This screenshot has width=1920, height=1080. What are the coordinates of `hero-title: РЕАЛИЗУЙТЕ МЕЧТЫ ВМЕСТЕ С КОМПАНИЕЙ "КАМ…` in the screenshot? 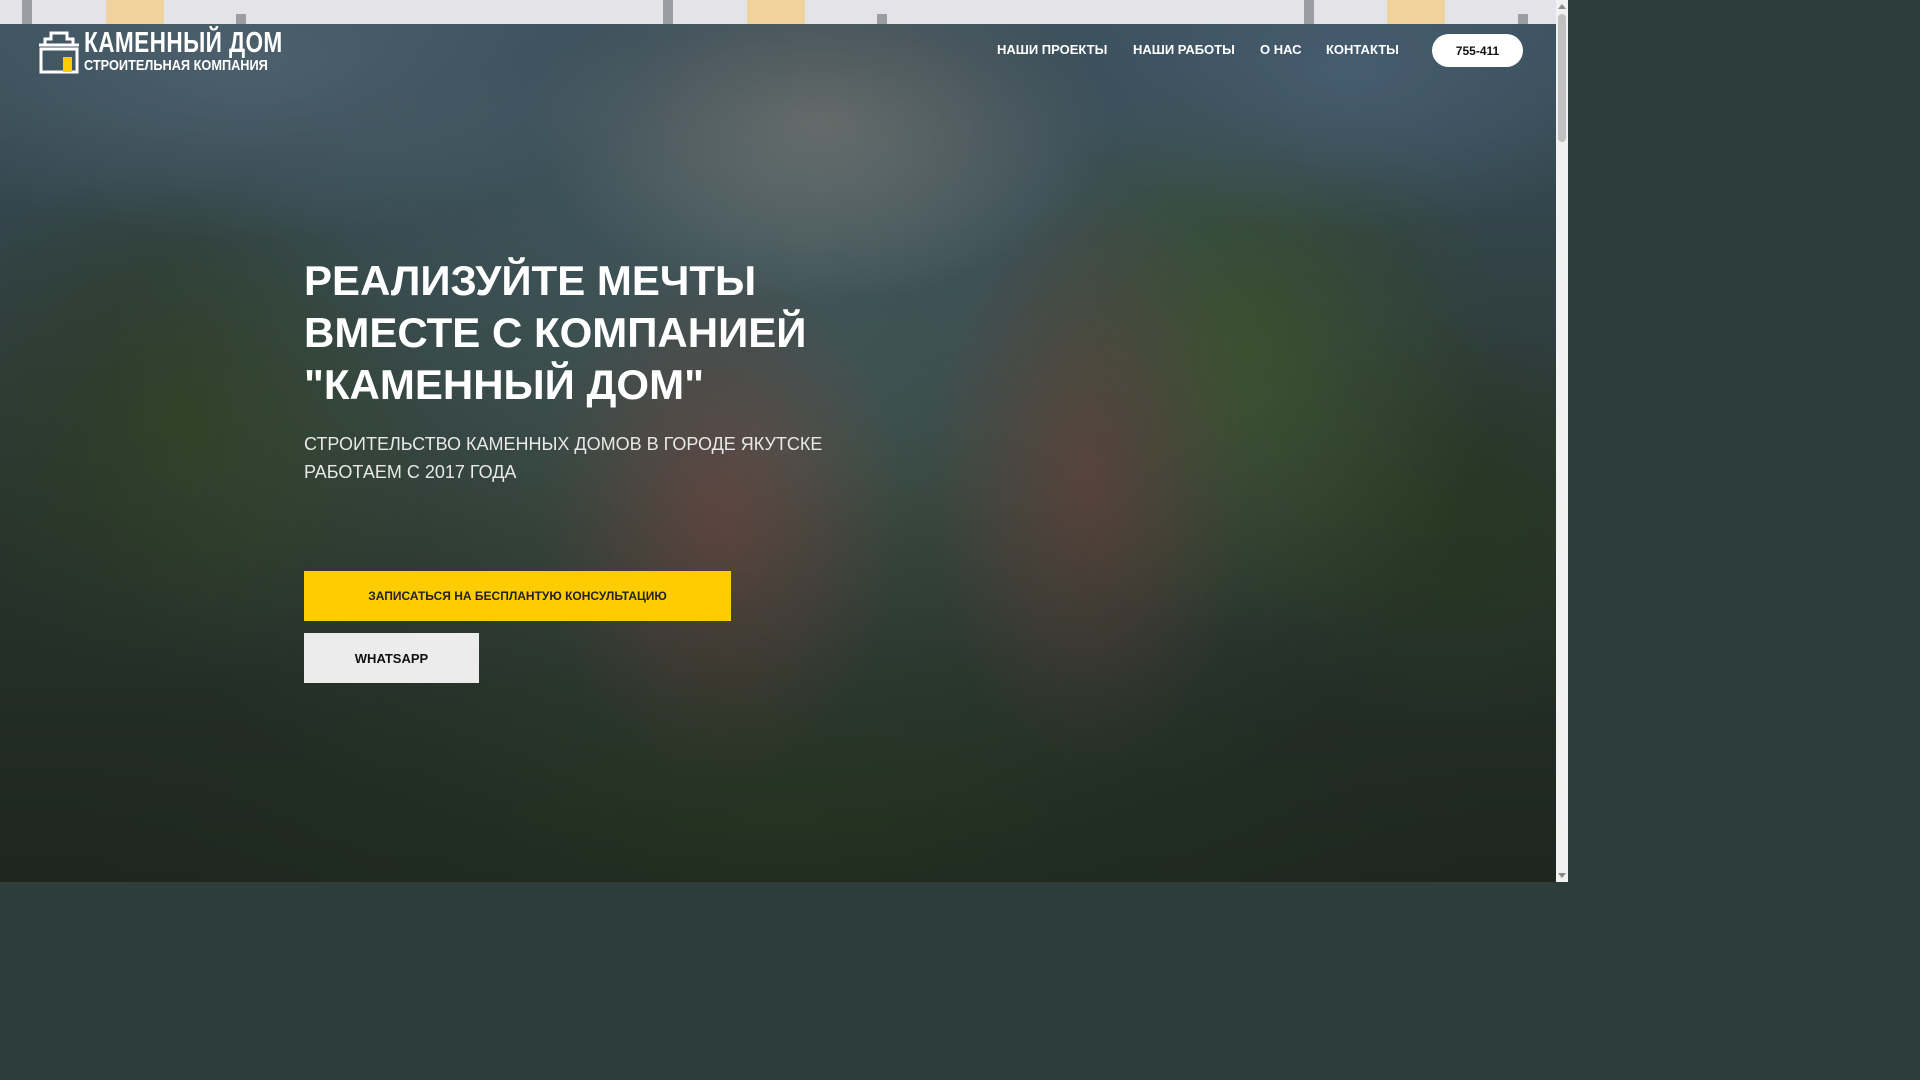 It's located at (614, 333).